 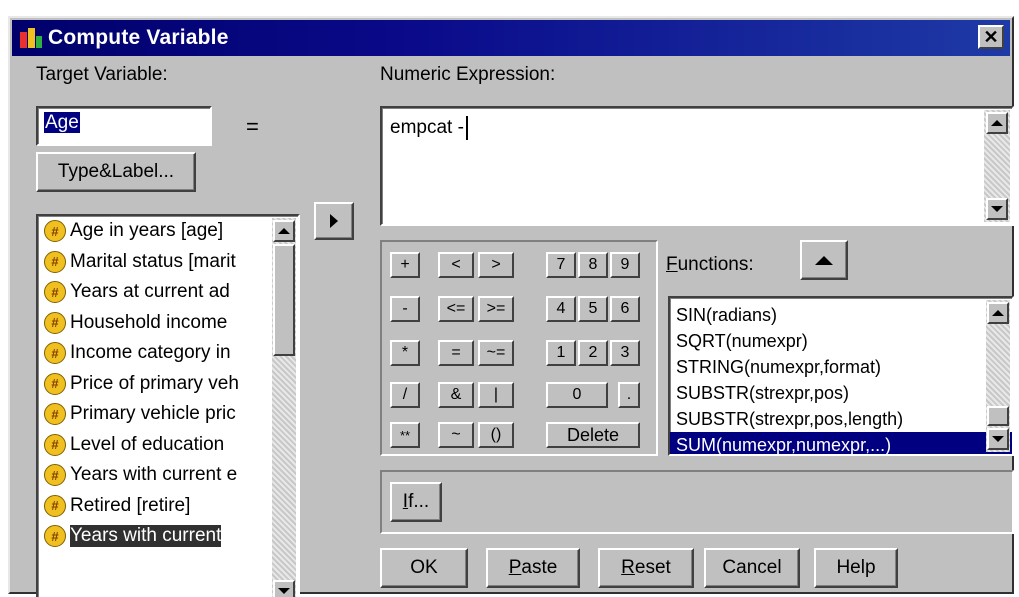 I want to click on function-item: SIN(radians), so click(x=841, y=315).